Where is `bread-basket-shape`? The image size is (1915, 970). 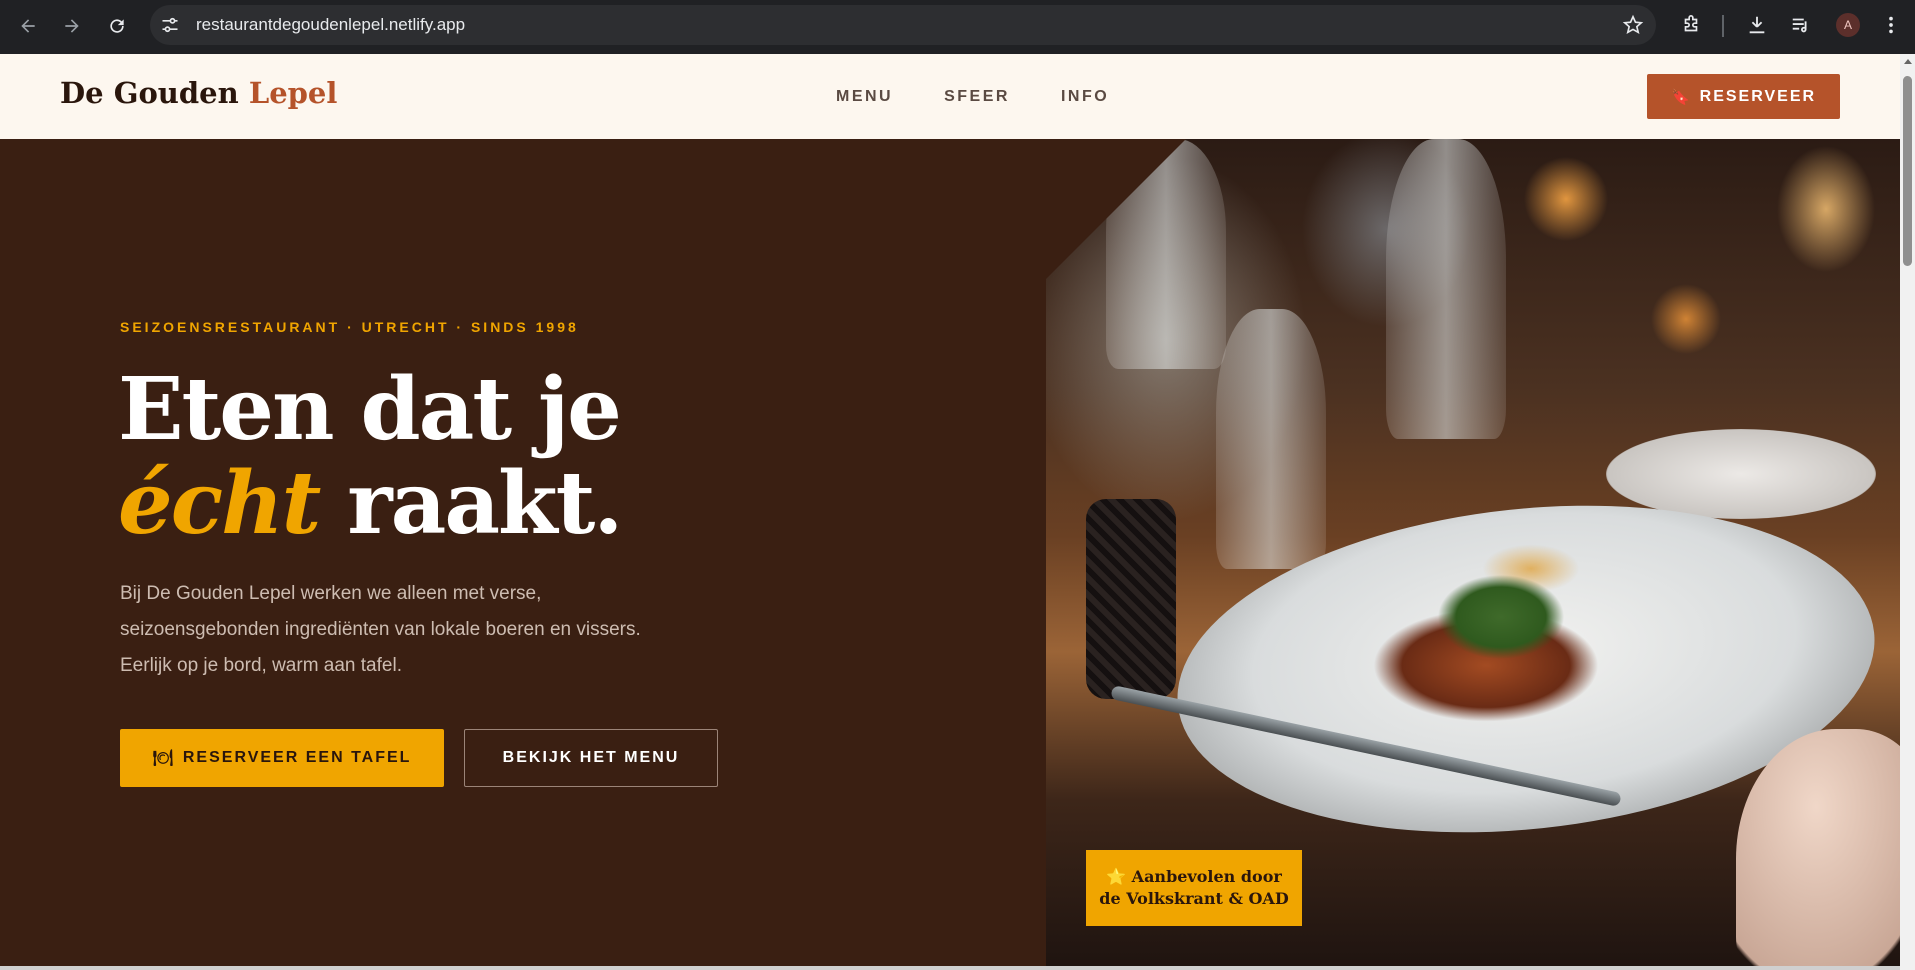 bread-basket-shape is located at coordinates (1131, 599).